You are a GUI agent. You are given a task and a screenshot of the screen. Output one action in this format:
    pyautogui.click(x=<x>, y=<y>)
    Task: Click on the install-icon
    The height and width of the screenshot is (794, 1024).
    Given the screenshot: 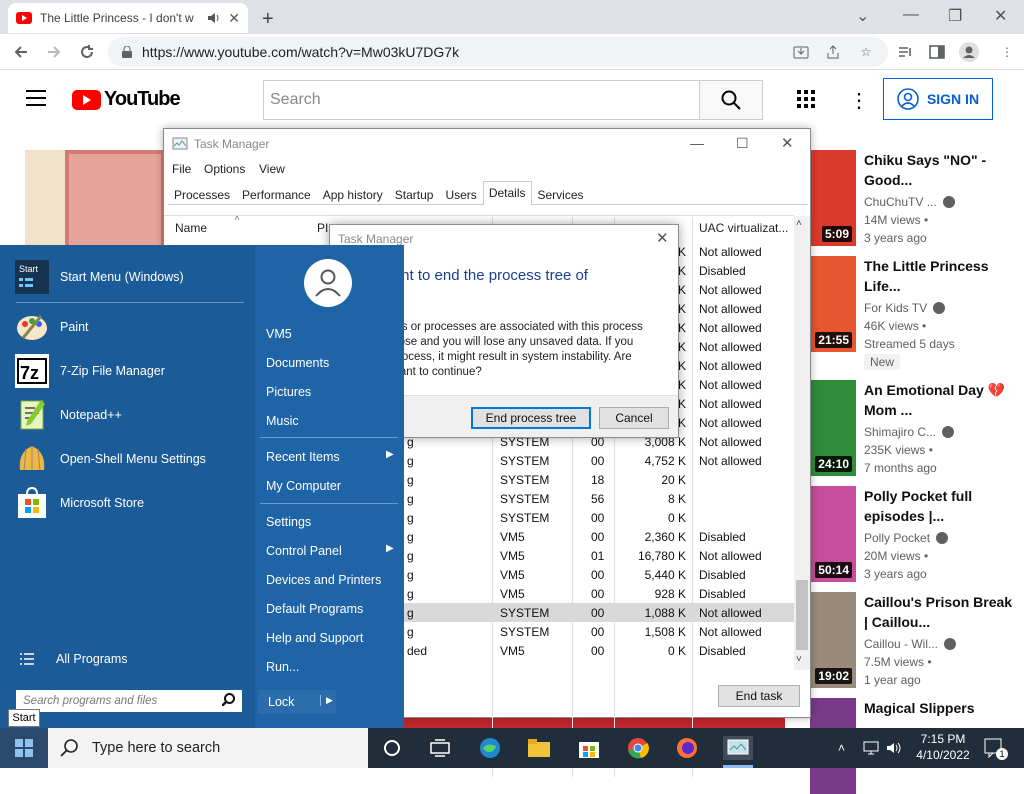 What is the action you would take?
    pyautogui.click(x=801, y=52)
    